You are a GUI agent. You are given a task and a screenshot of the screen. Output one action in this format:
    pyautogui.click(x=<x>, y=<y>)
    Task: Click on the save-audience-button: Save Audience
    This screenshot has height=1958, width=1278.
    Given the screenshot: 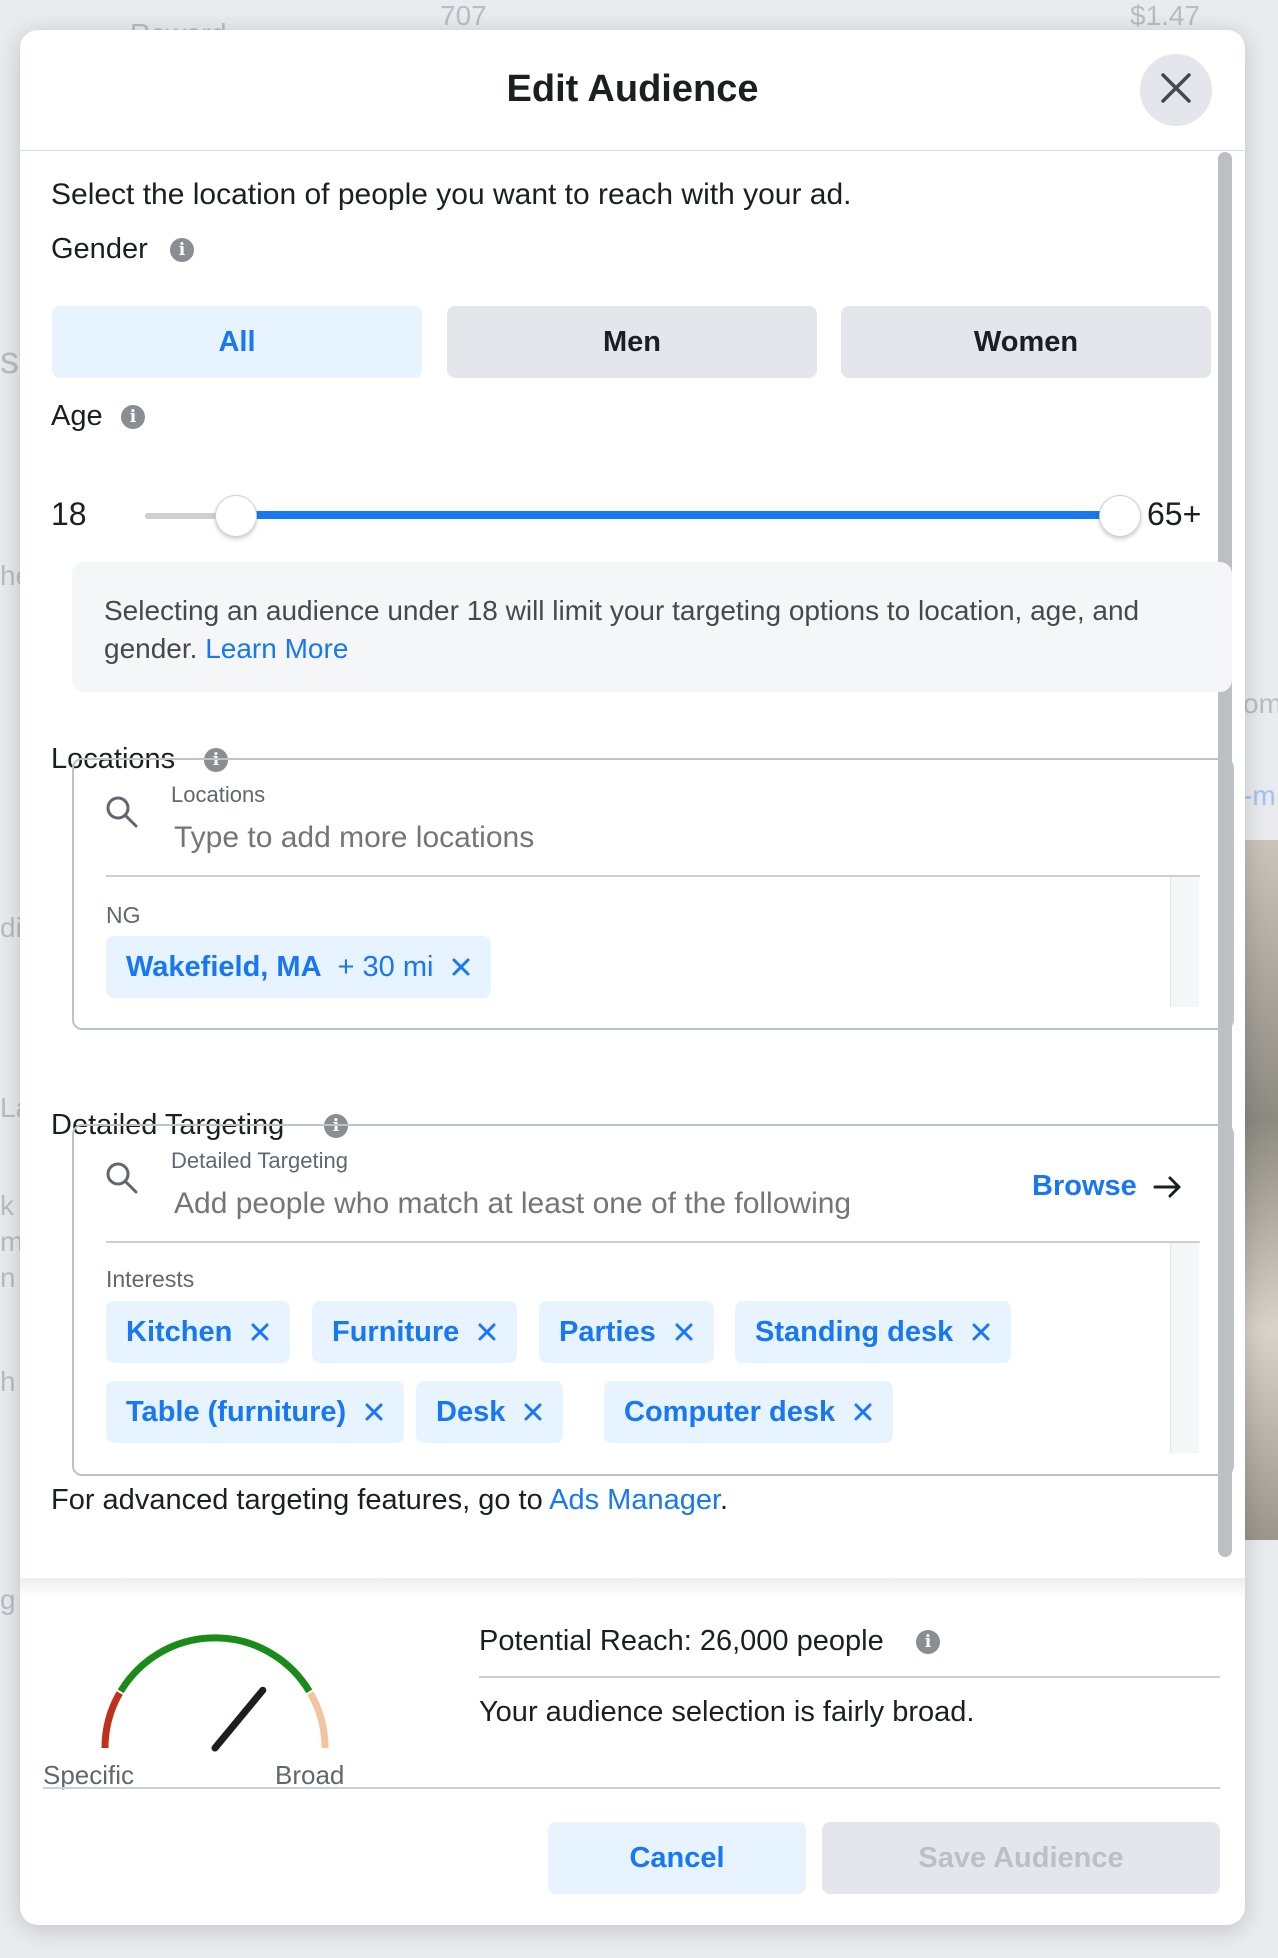 What is the action you would take?
    pyautogui.click(x=1021, y=1858)
    